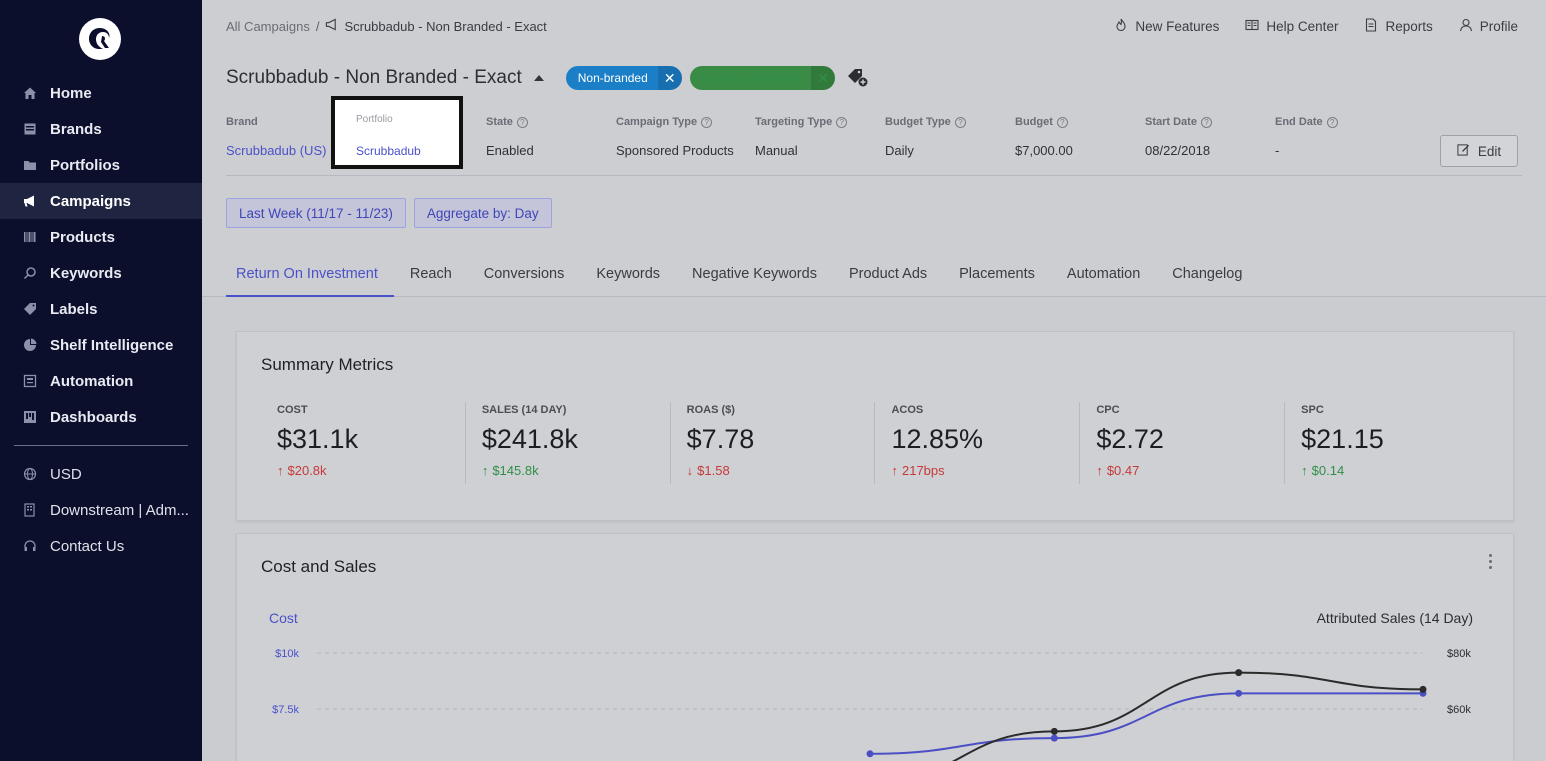 This screenshot has width=1546, height=761. Describe the element at coordinates (1130, 439) in the screenshot. I see `metric-value: $2.72` at that location.